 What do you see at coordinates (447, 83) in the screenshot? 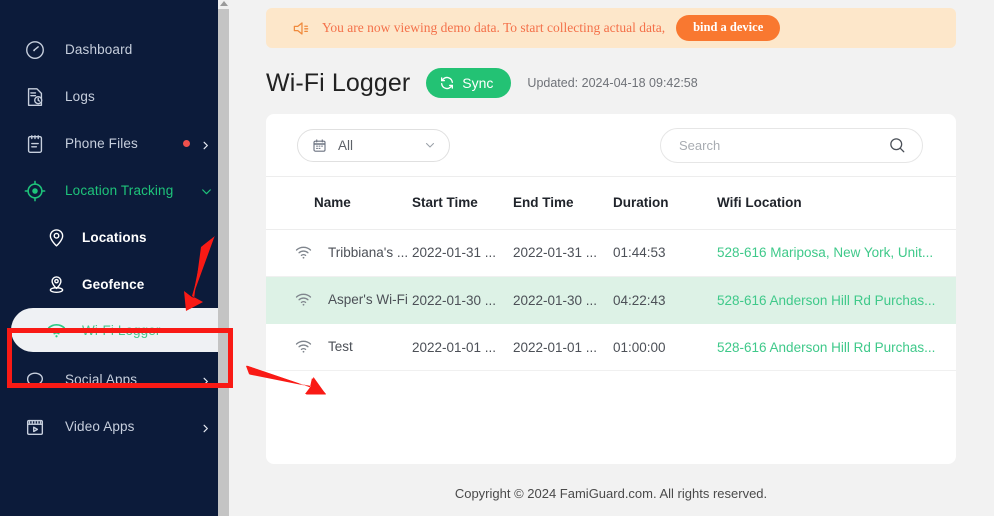
I see `refresh-icon` at bounding box center [447, 83].